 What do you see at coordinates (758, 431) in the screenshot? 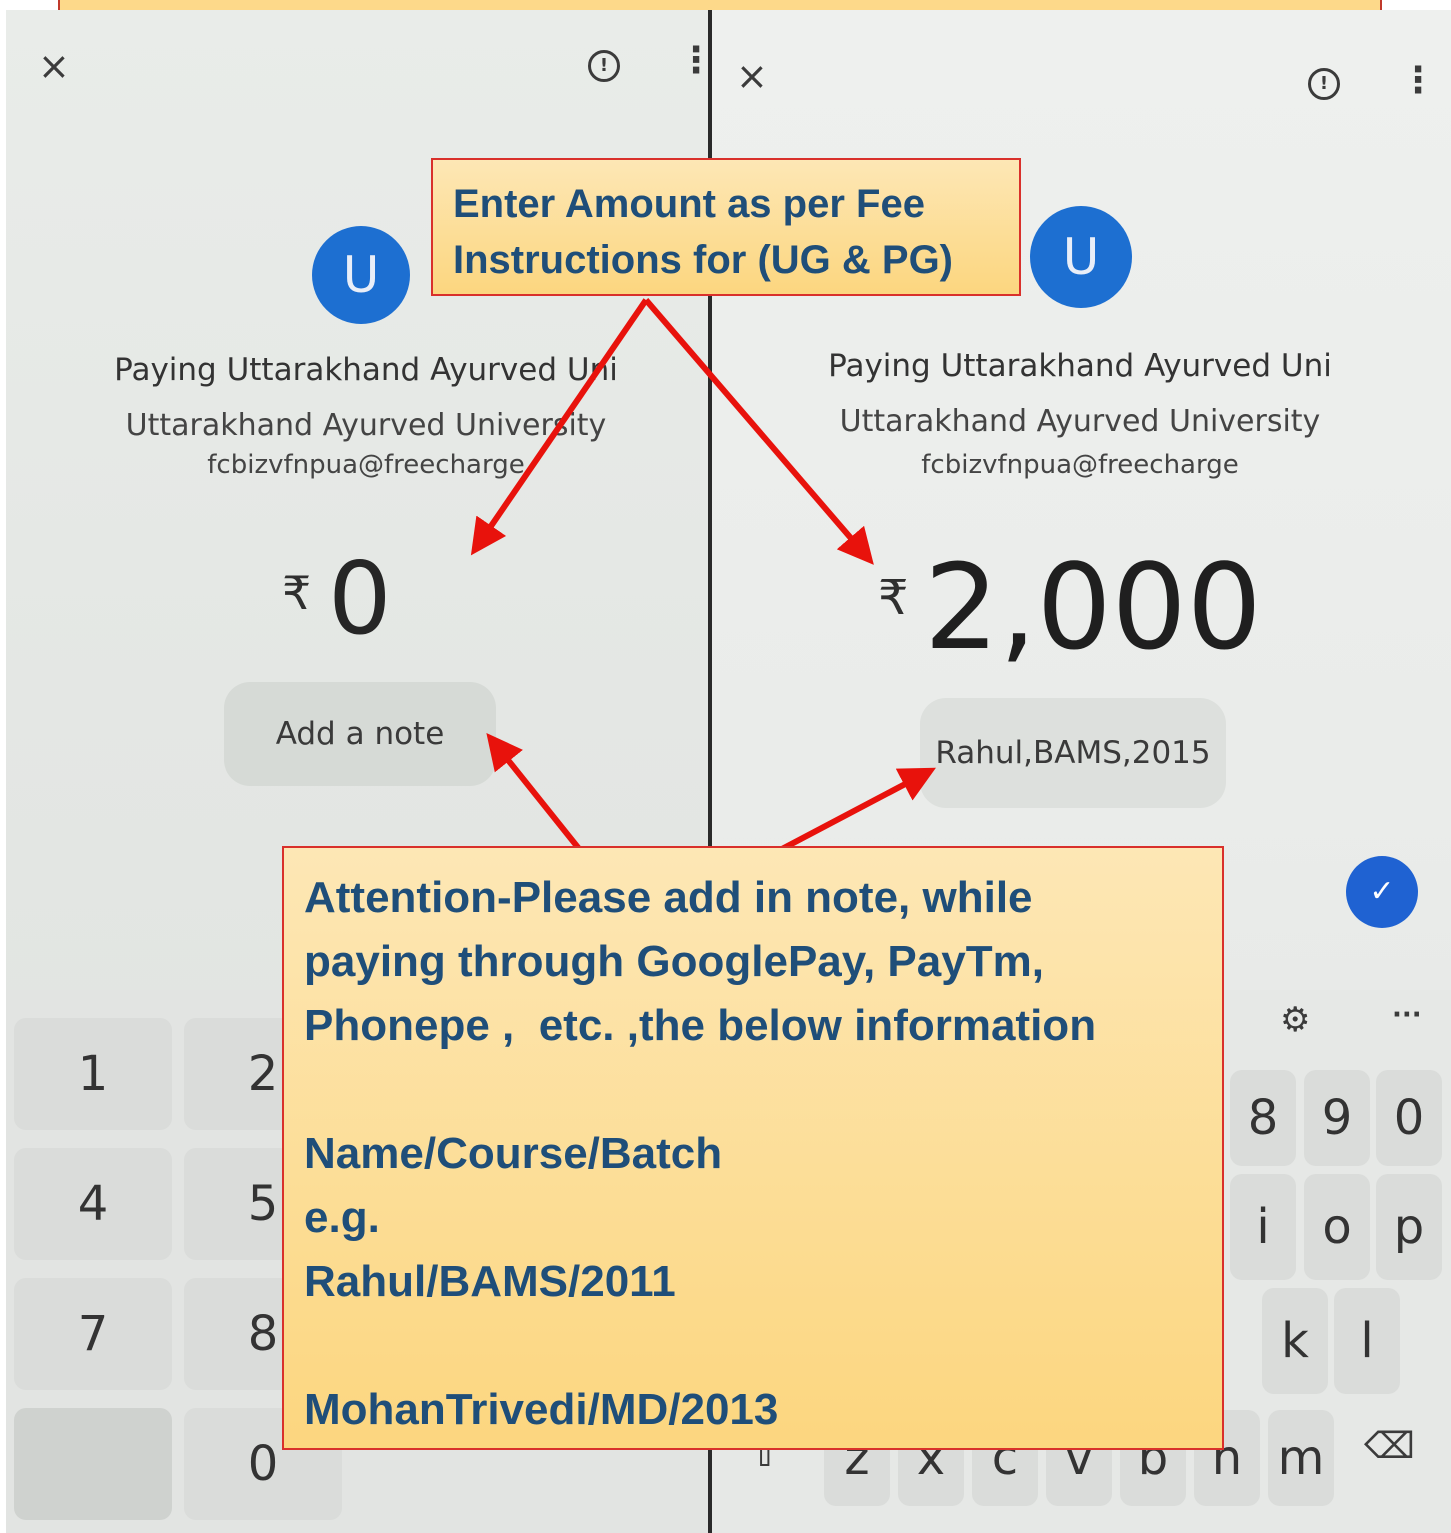
I see `arrow-to-right-amount` at bounding box center [758, 431].